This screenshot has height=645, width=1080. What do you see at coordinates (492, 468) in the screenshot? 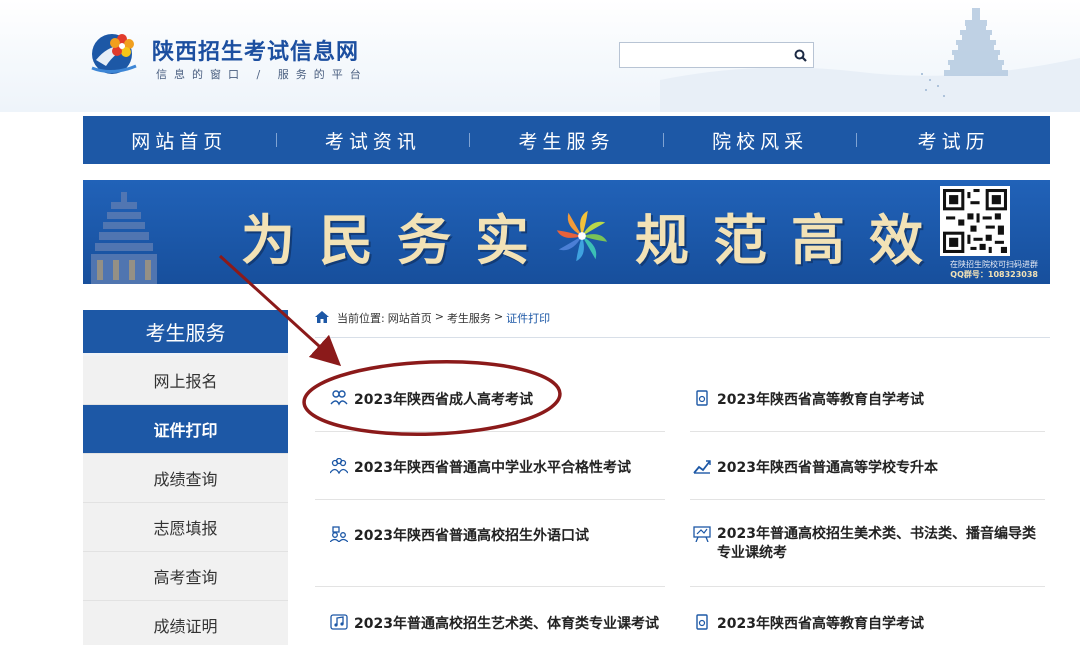
I see `exam-label: 2023年陕西省普通高中学业水平合格性考试` at bounding box center [492, 468].